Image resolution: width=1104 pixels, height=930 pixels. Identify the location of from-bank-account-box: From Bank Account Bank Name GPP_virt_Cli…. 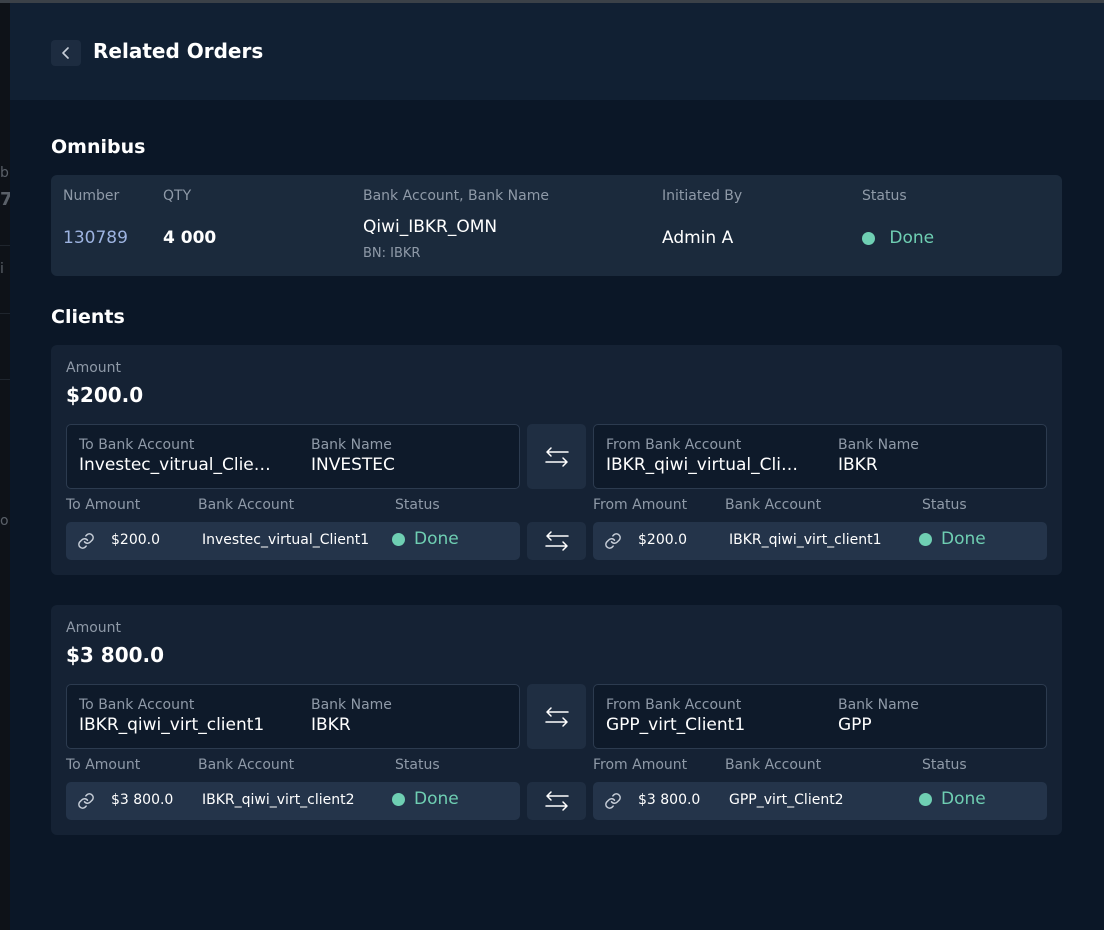
(820, 716).